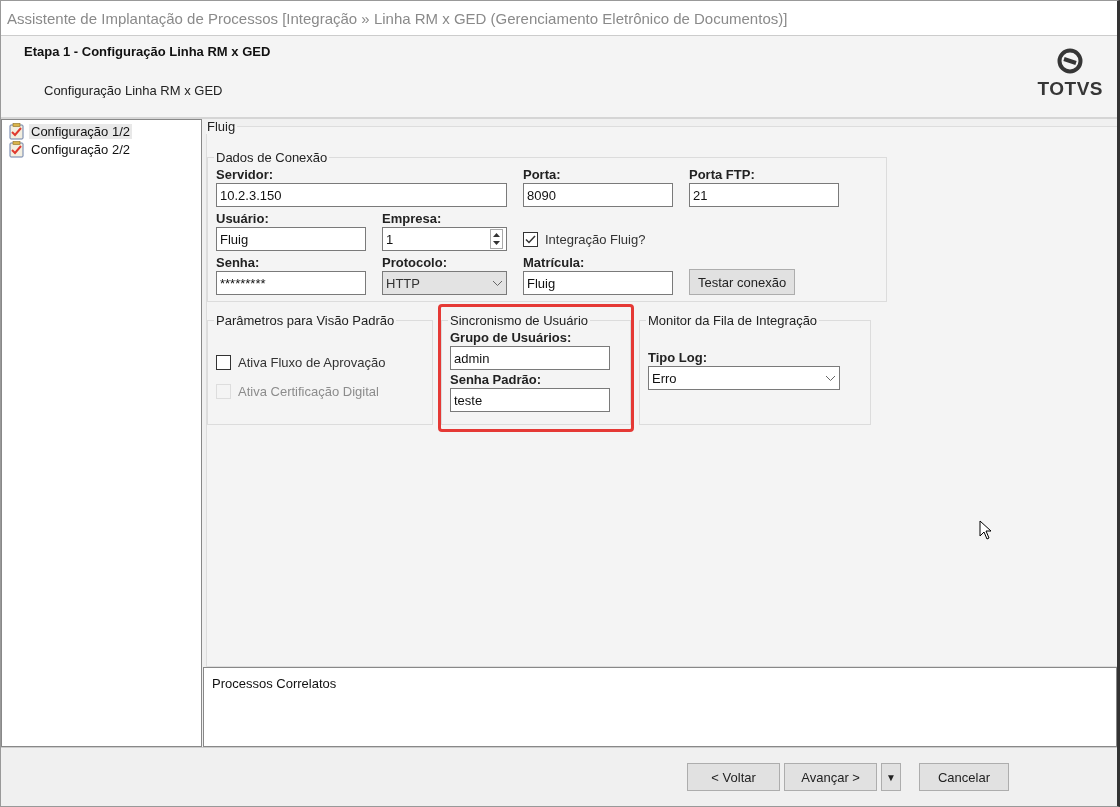  What do you see at coordinates (744, 378) in the screenshot?
I see `dropdown-field: Erro` at bounding box center [744, 378].